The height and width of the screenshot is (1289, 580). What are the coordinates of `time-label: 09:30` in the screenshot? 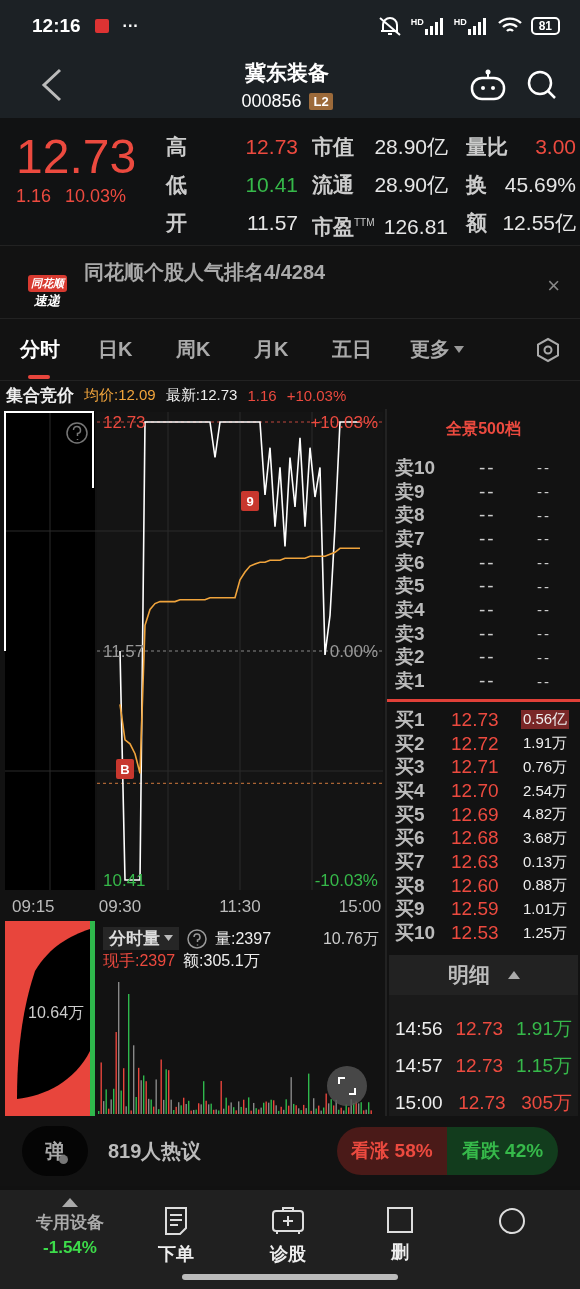 It's located at (120, 906).